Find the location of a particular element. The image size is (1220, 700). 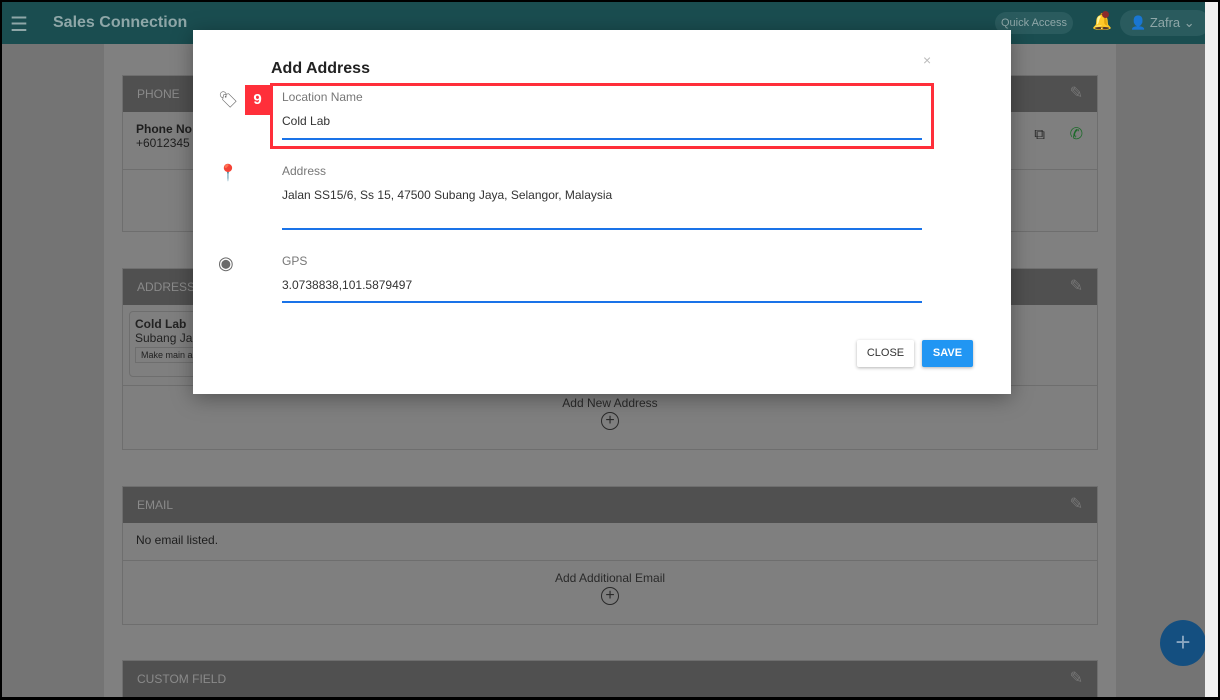

address-name: Cold Lab is located at coordinates (161, 324).